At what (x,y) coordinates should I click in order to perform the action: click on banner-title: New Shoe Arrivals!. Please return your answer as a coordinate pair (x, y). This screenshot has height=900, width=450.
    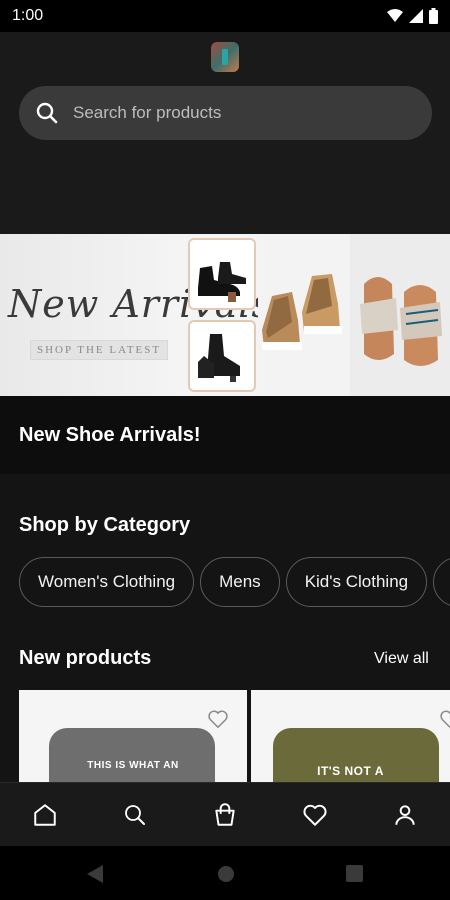
    Looking at the image, I should click on (110, 435).